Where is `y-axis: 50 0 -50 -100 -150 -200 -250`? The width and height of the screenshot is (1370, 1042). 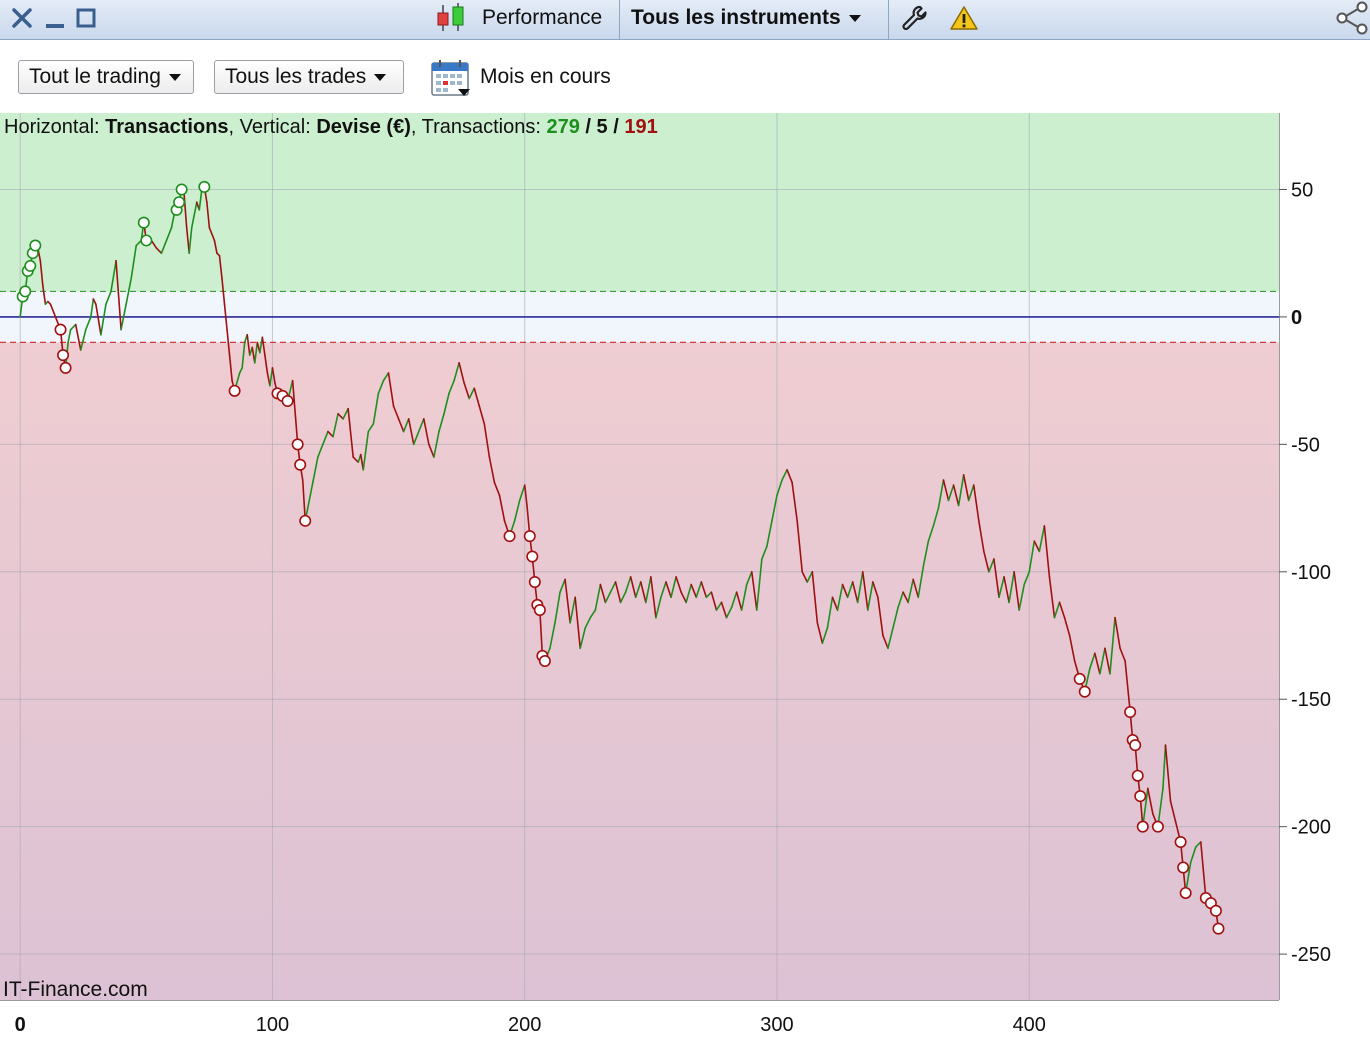 y-axis: 50 0 -50 -100 -150 -200 -250 is located at coordinates (1305, 572).